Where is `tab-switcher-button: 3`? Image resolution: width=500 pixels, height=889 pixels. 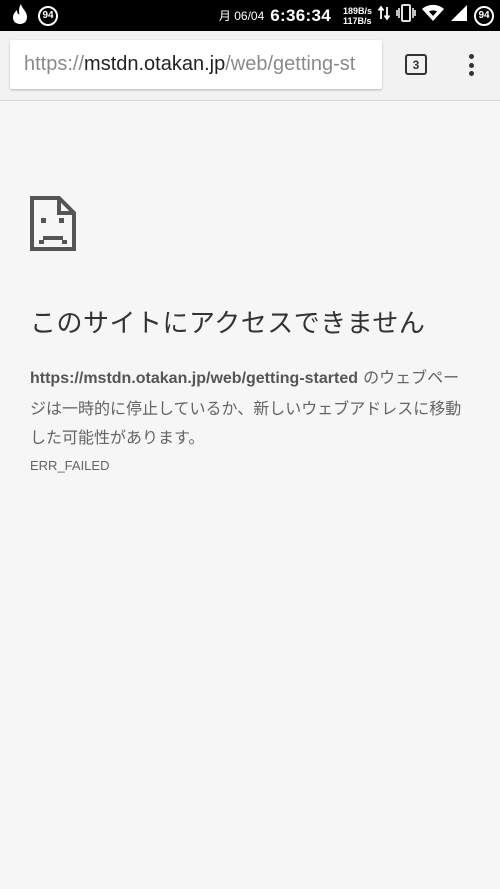
tab-switcher-button: 3 is located at coordinates (416, 64).